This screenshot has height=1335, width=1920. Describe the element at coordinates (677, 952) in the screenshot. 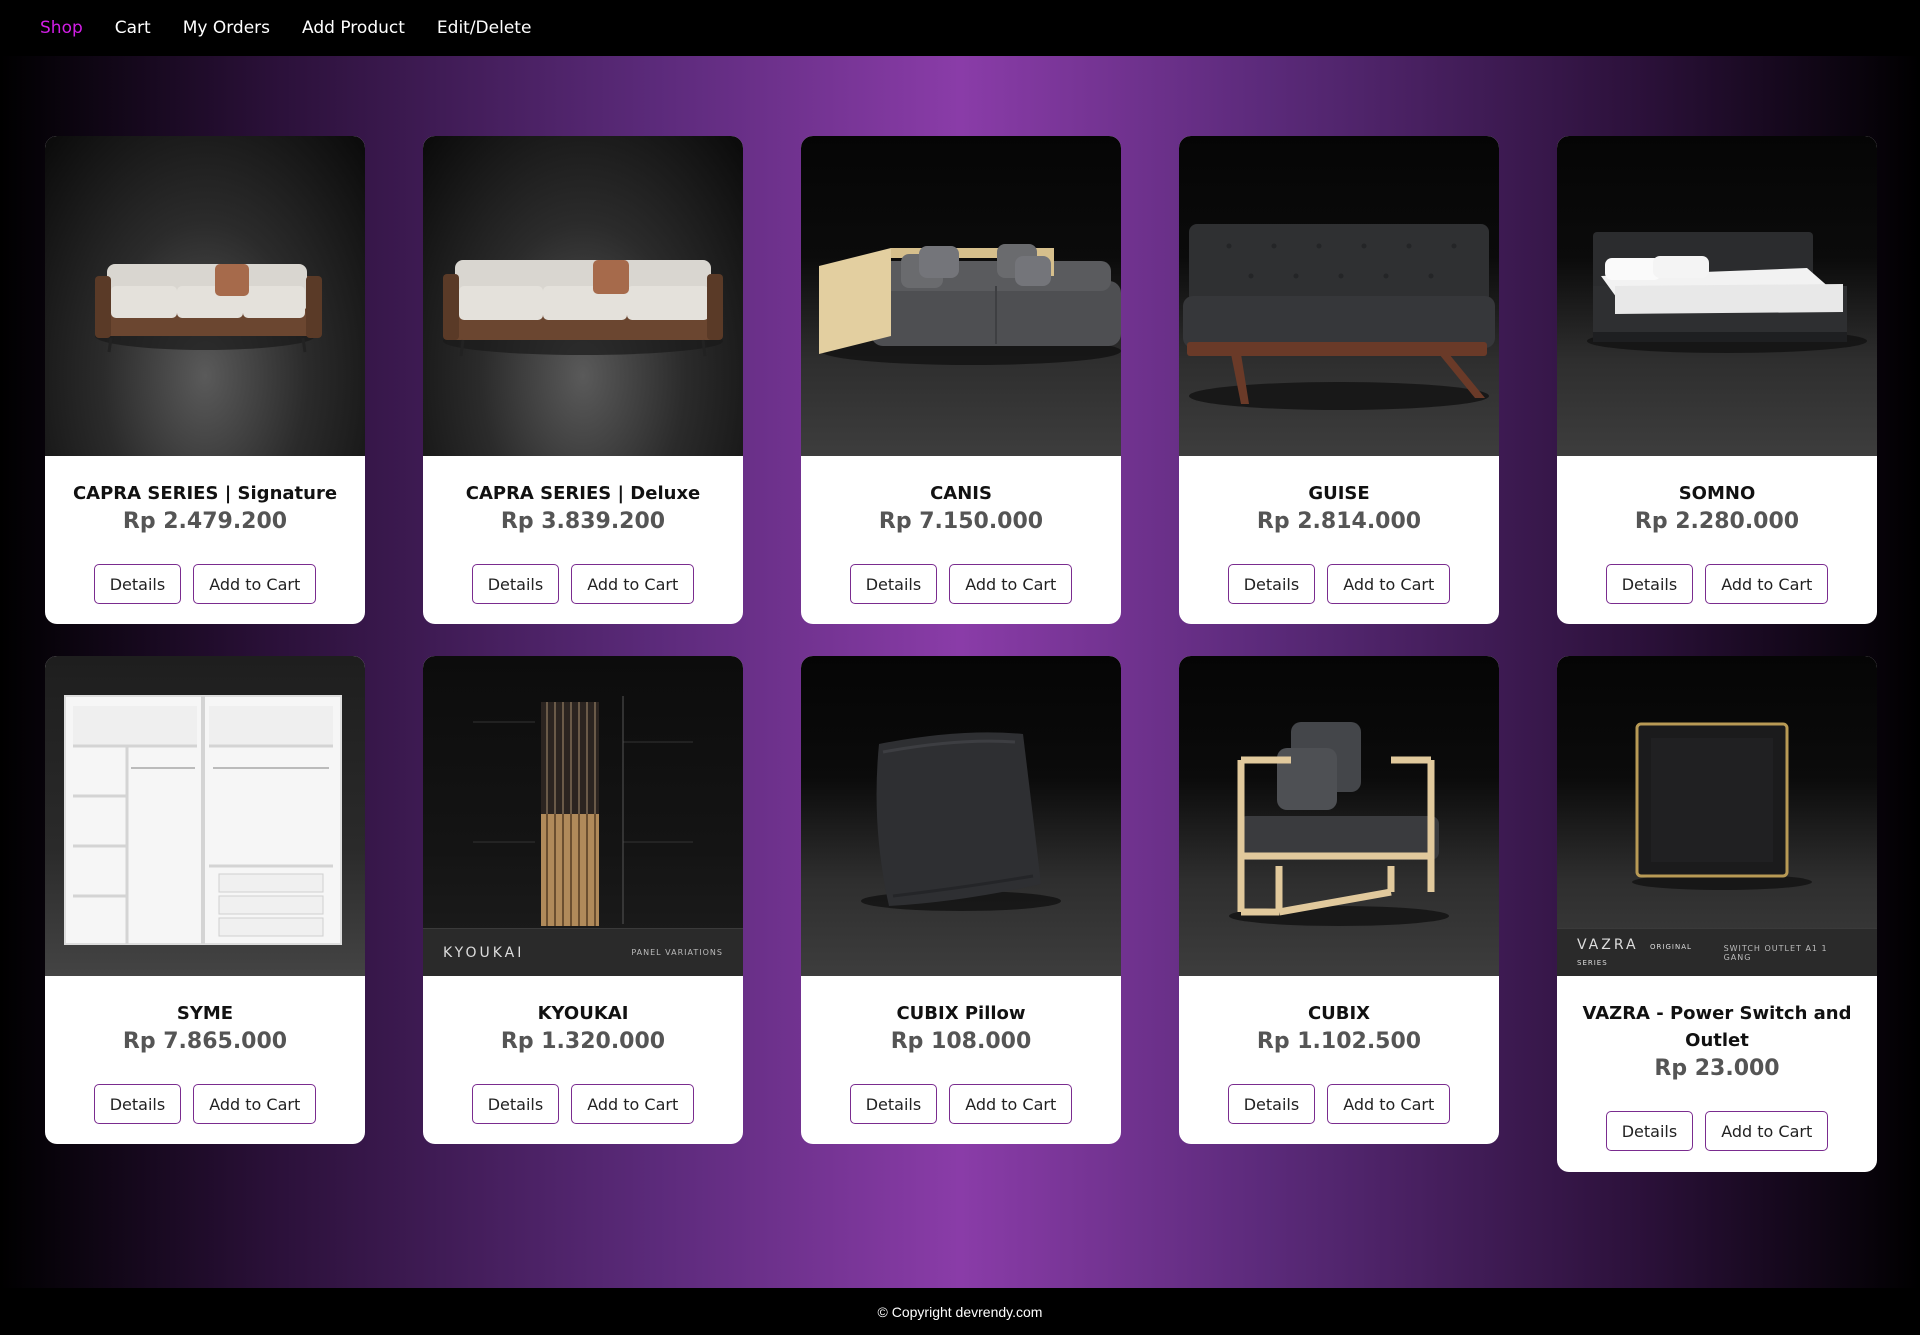

I see `brand-caption: PANEL VARIATIONS` at that location.